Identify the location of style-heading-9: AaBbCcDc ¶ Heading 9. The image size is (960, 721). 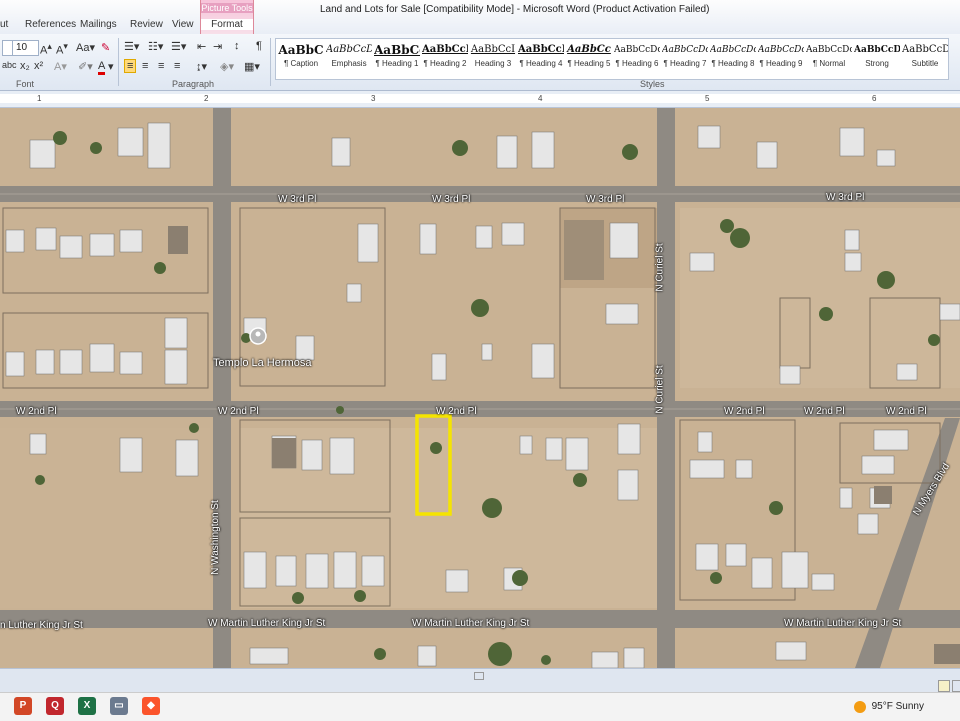
(781, 59).